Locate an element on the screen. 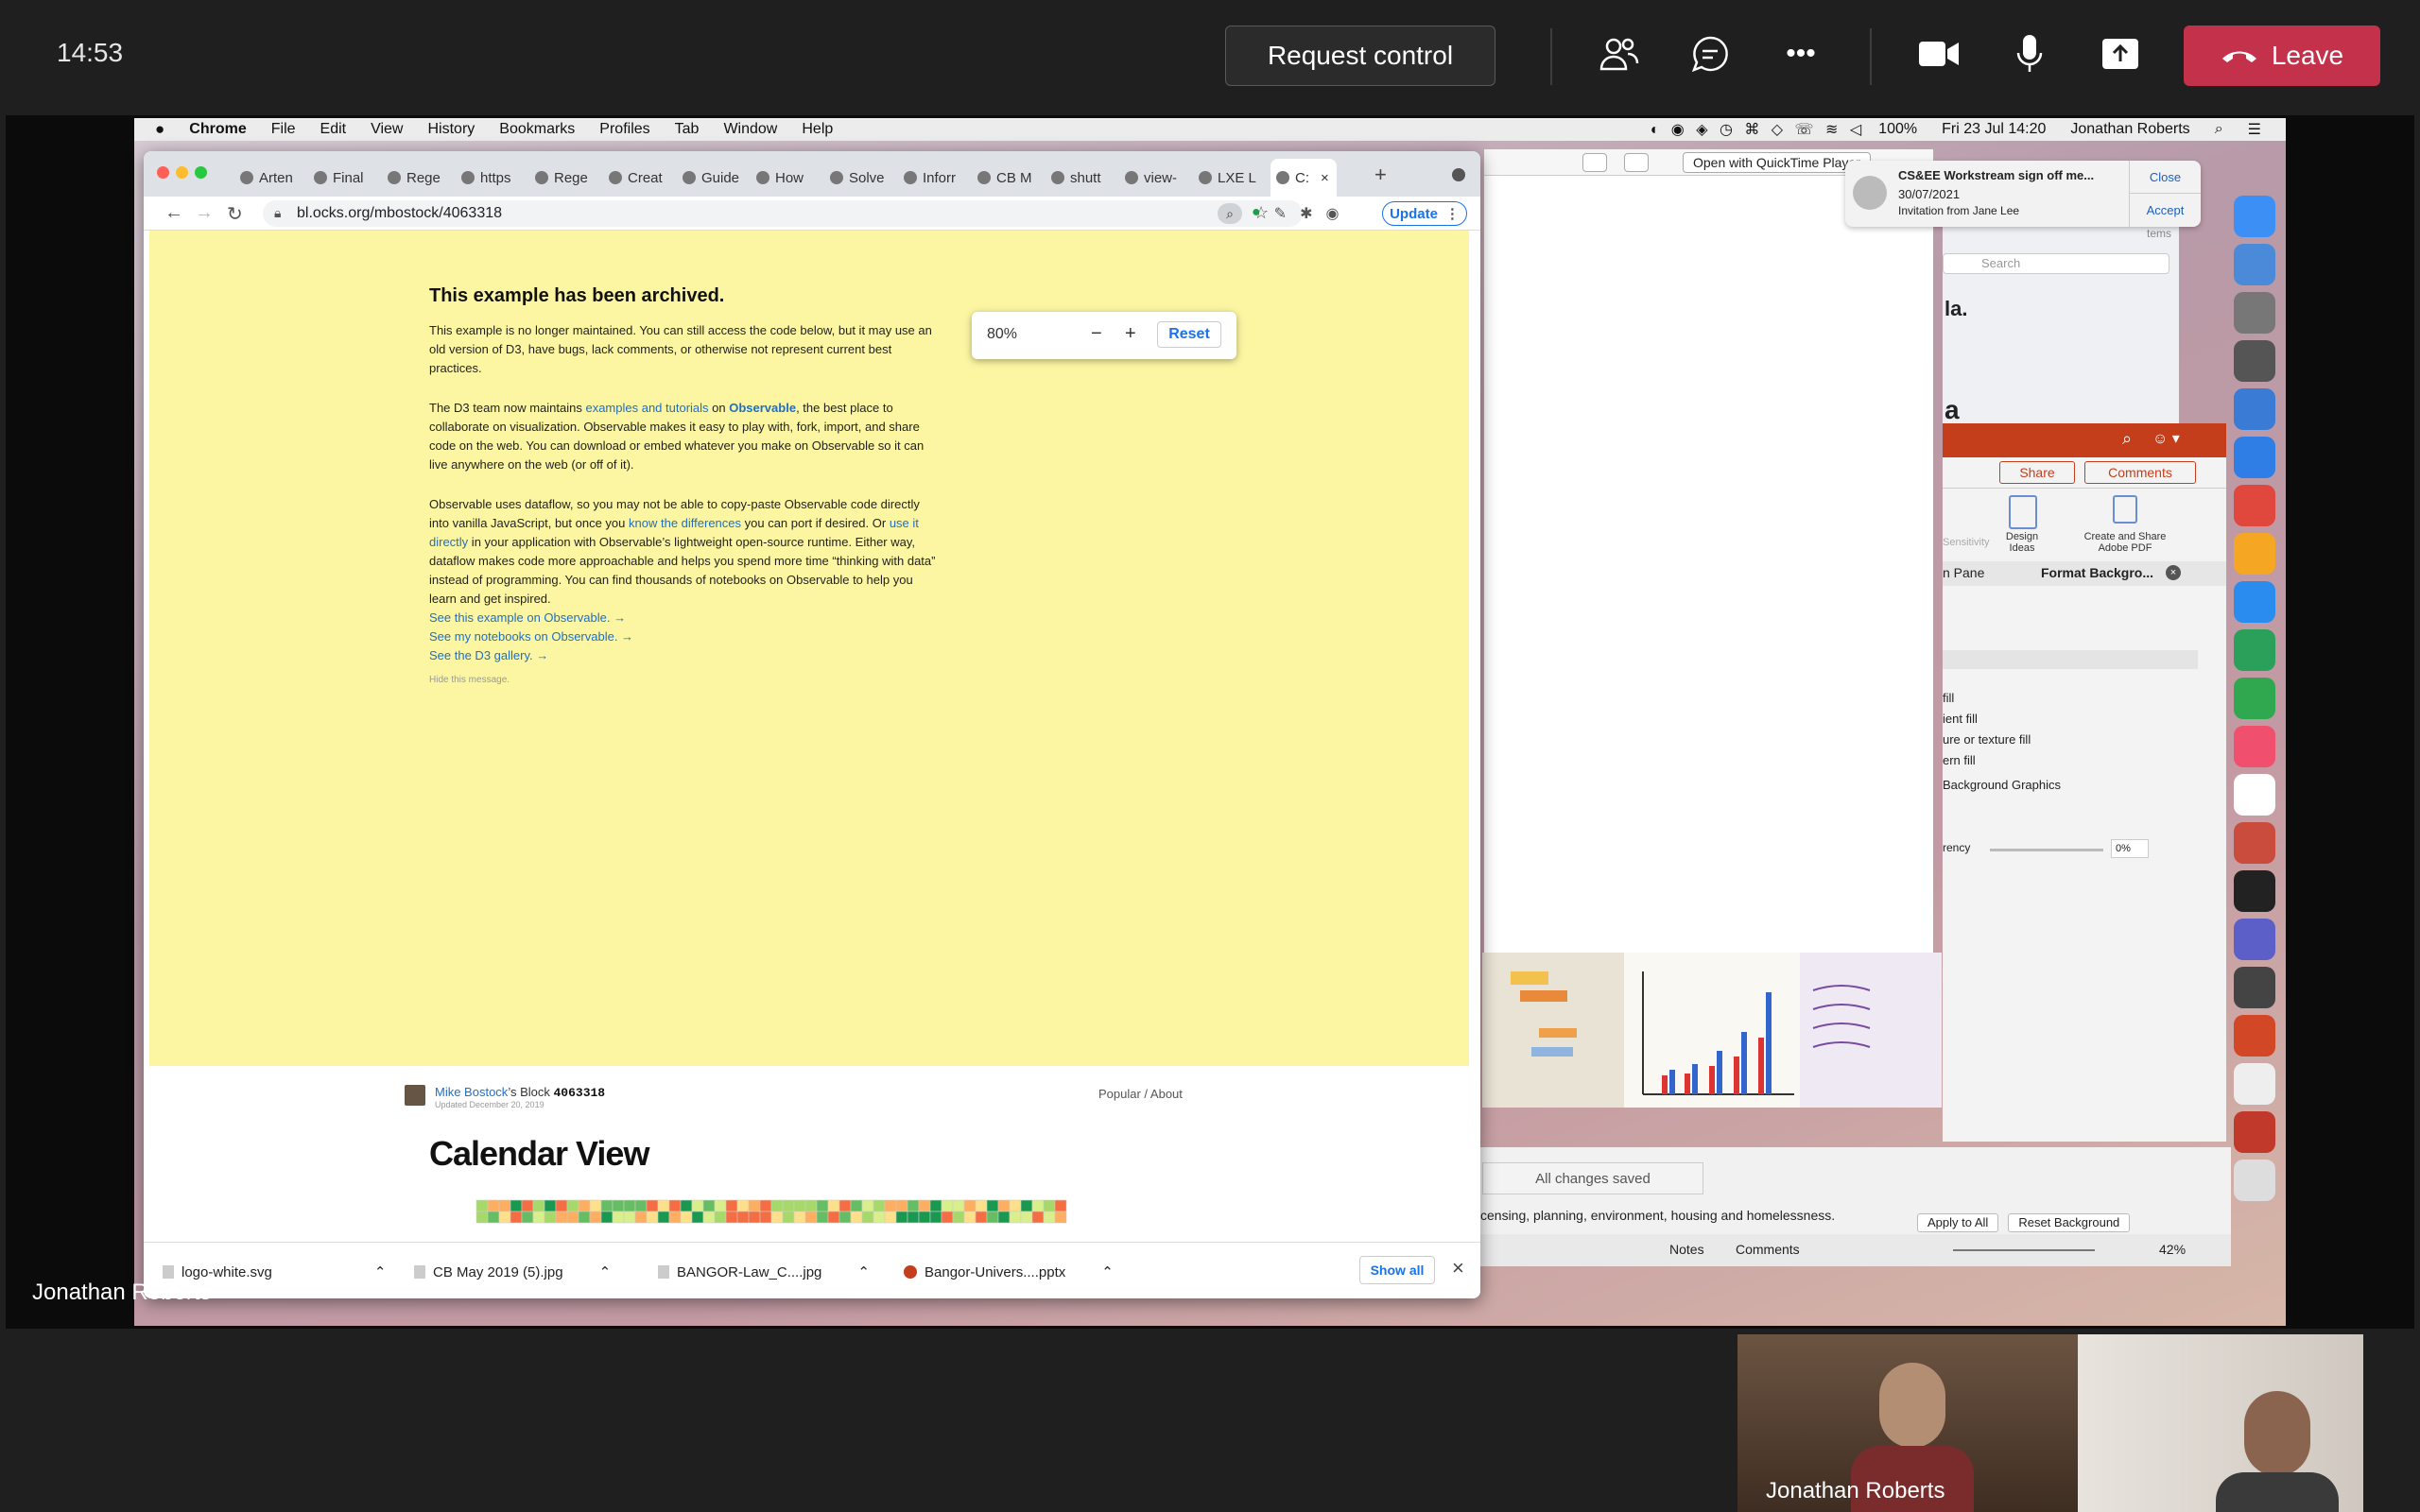 Image resolution: width=2420 pixels, height=1512 pixels. browser-tab: https is located at coordinates (490, 178).